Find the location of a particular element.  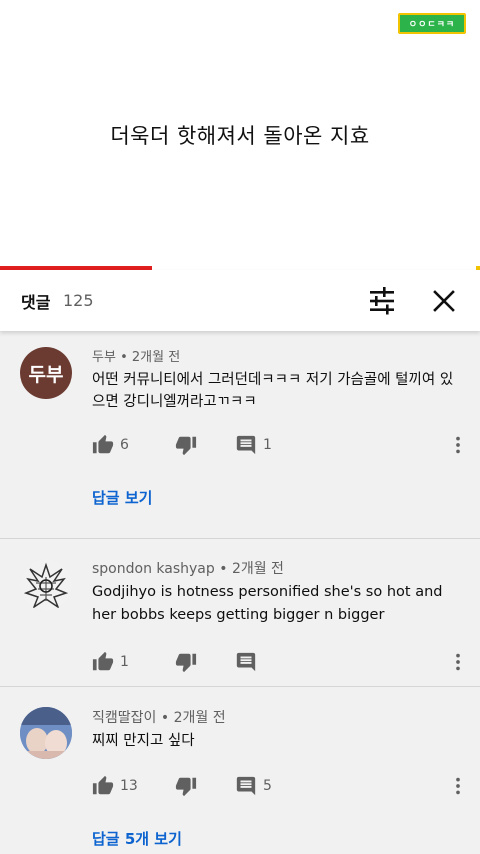

video-frame-caption: 더욱더 핫해져서 돌아온 지효 is located at coordinates (240, 136).